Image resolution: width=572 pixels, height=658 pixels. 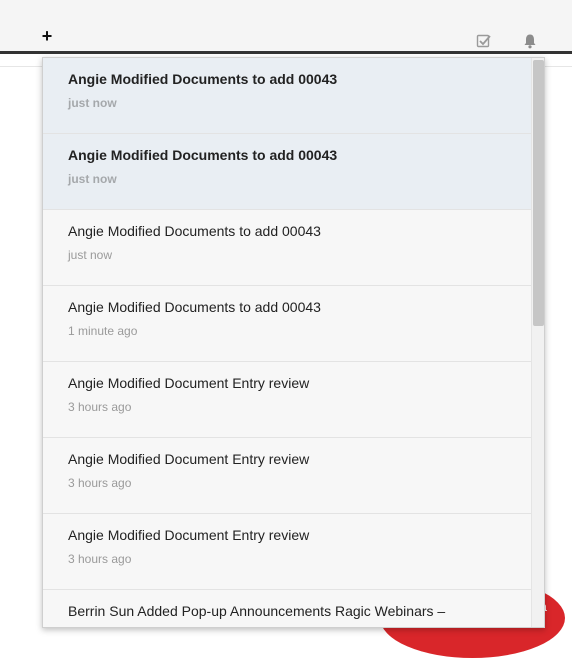 I want to click on tasks-checkbox-icon, so click(x=484, y=41).